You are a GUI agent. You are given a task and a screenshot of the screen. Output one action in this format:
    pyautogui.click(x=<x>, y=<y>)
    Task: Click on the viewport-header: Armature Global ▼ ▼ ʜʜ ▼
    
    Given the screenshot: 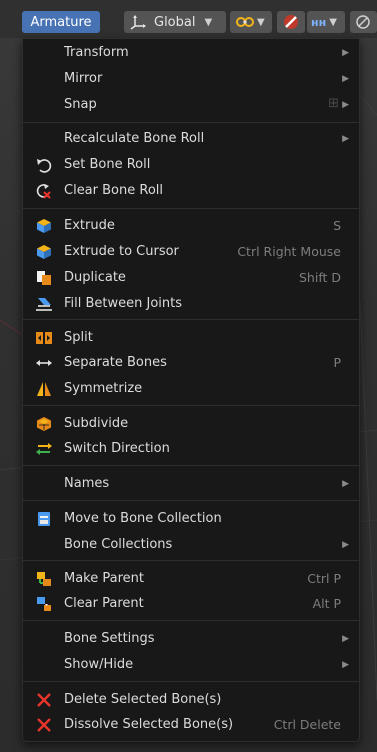 What is the action you would take?
    pyautogui.click(x=188, y=19)
    